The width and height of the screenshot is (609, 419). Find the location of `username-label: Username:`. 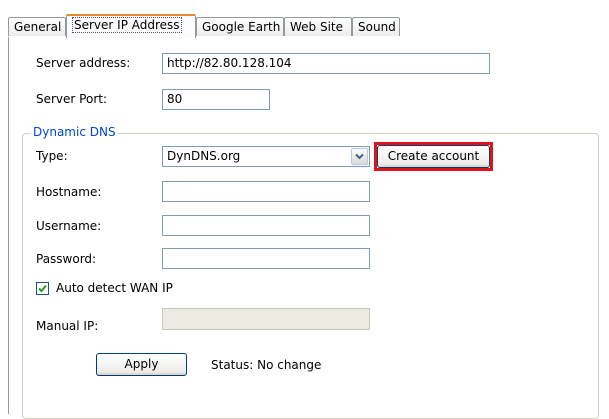

username-label: Username: is located at coordinates (69, 226).